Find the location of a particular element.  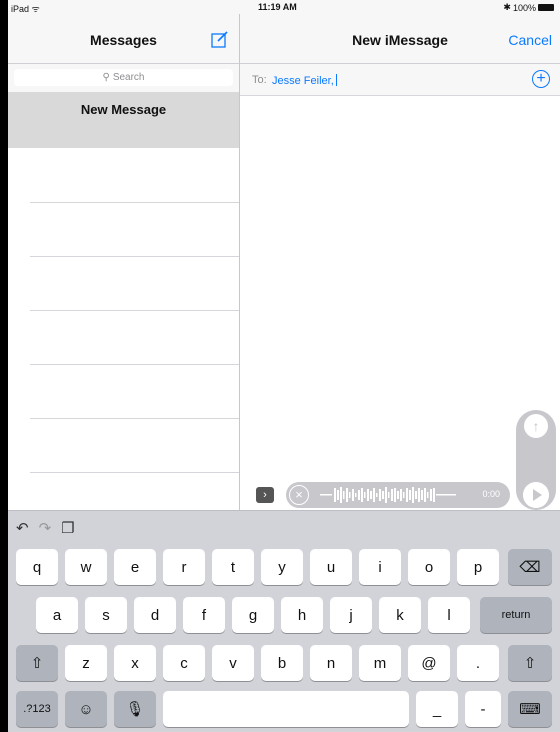

shift-key: ⇧ is located at coordinates (37, 663).